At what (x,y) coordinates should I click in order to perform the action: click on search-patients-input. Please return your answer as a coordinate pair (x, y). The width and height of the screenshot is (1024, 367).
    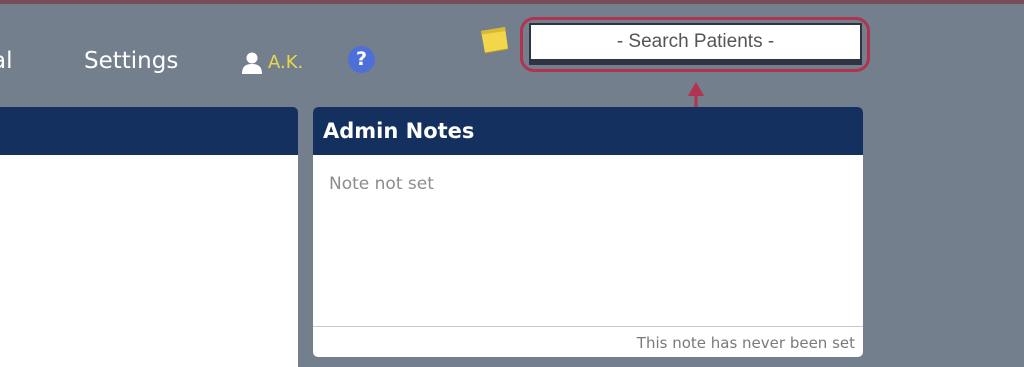
    Looking at the image, I should click on (695, 42).